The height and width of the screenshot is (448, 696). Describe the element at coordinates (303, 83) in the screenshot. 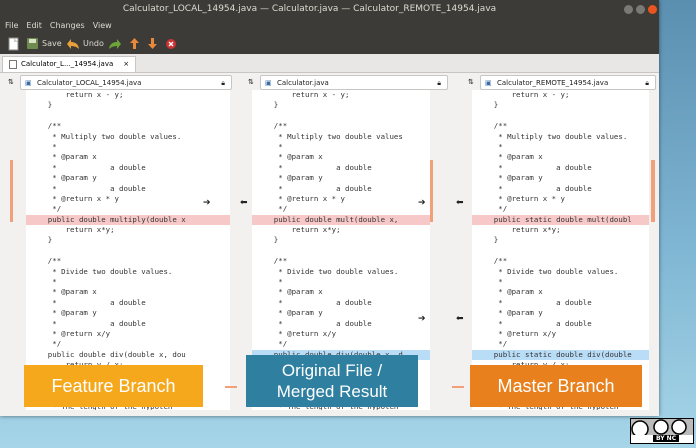

I see `base-file-name: Calculator.java` at that location.